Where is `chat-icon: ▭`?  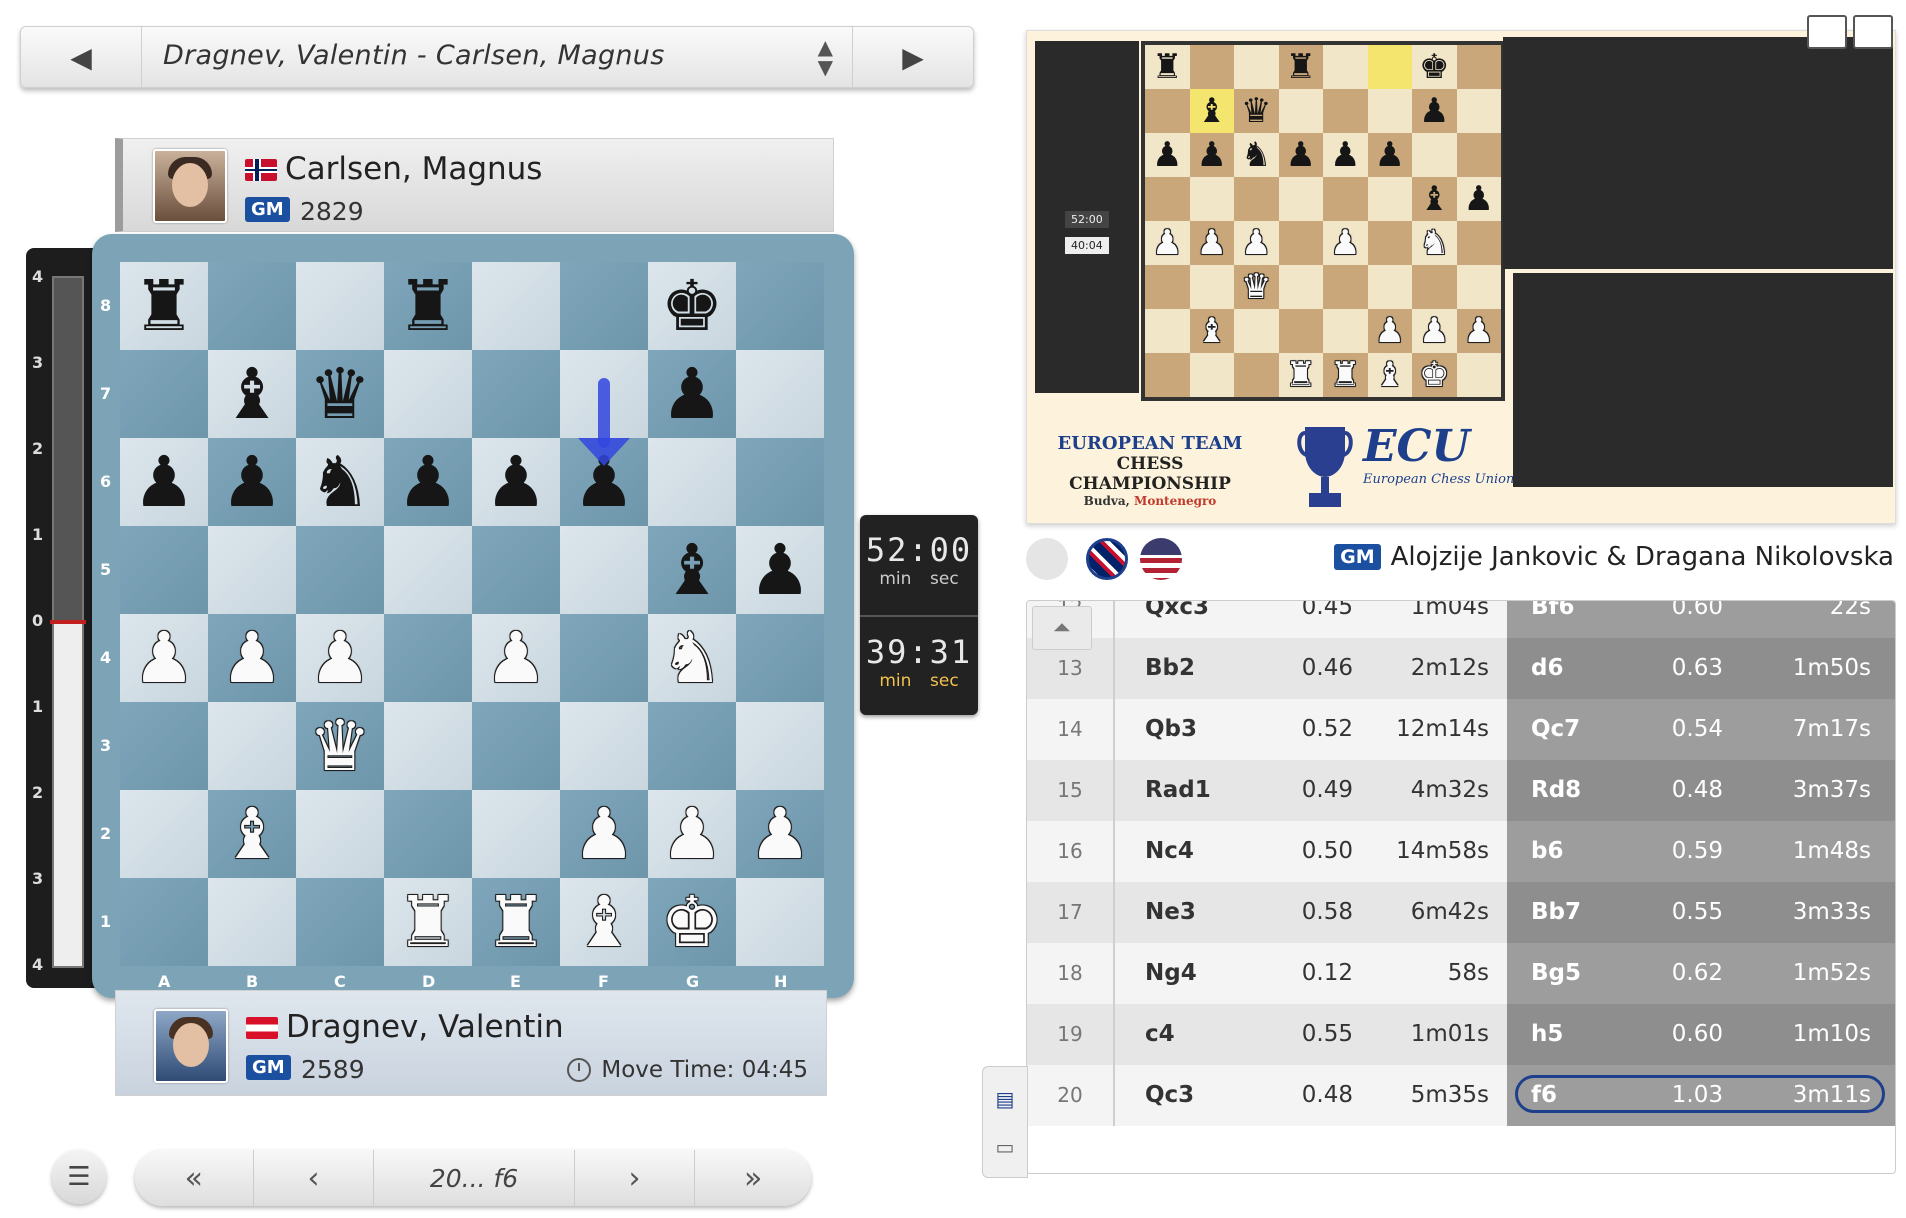 chat-icon: ▭ is located at coordinates (1005, 1147).